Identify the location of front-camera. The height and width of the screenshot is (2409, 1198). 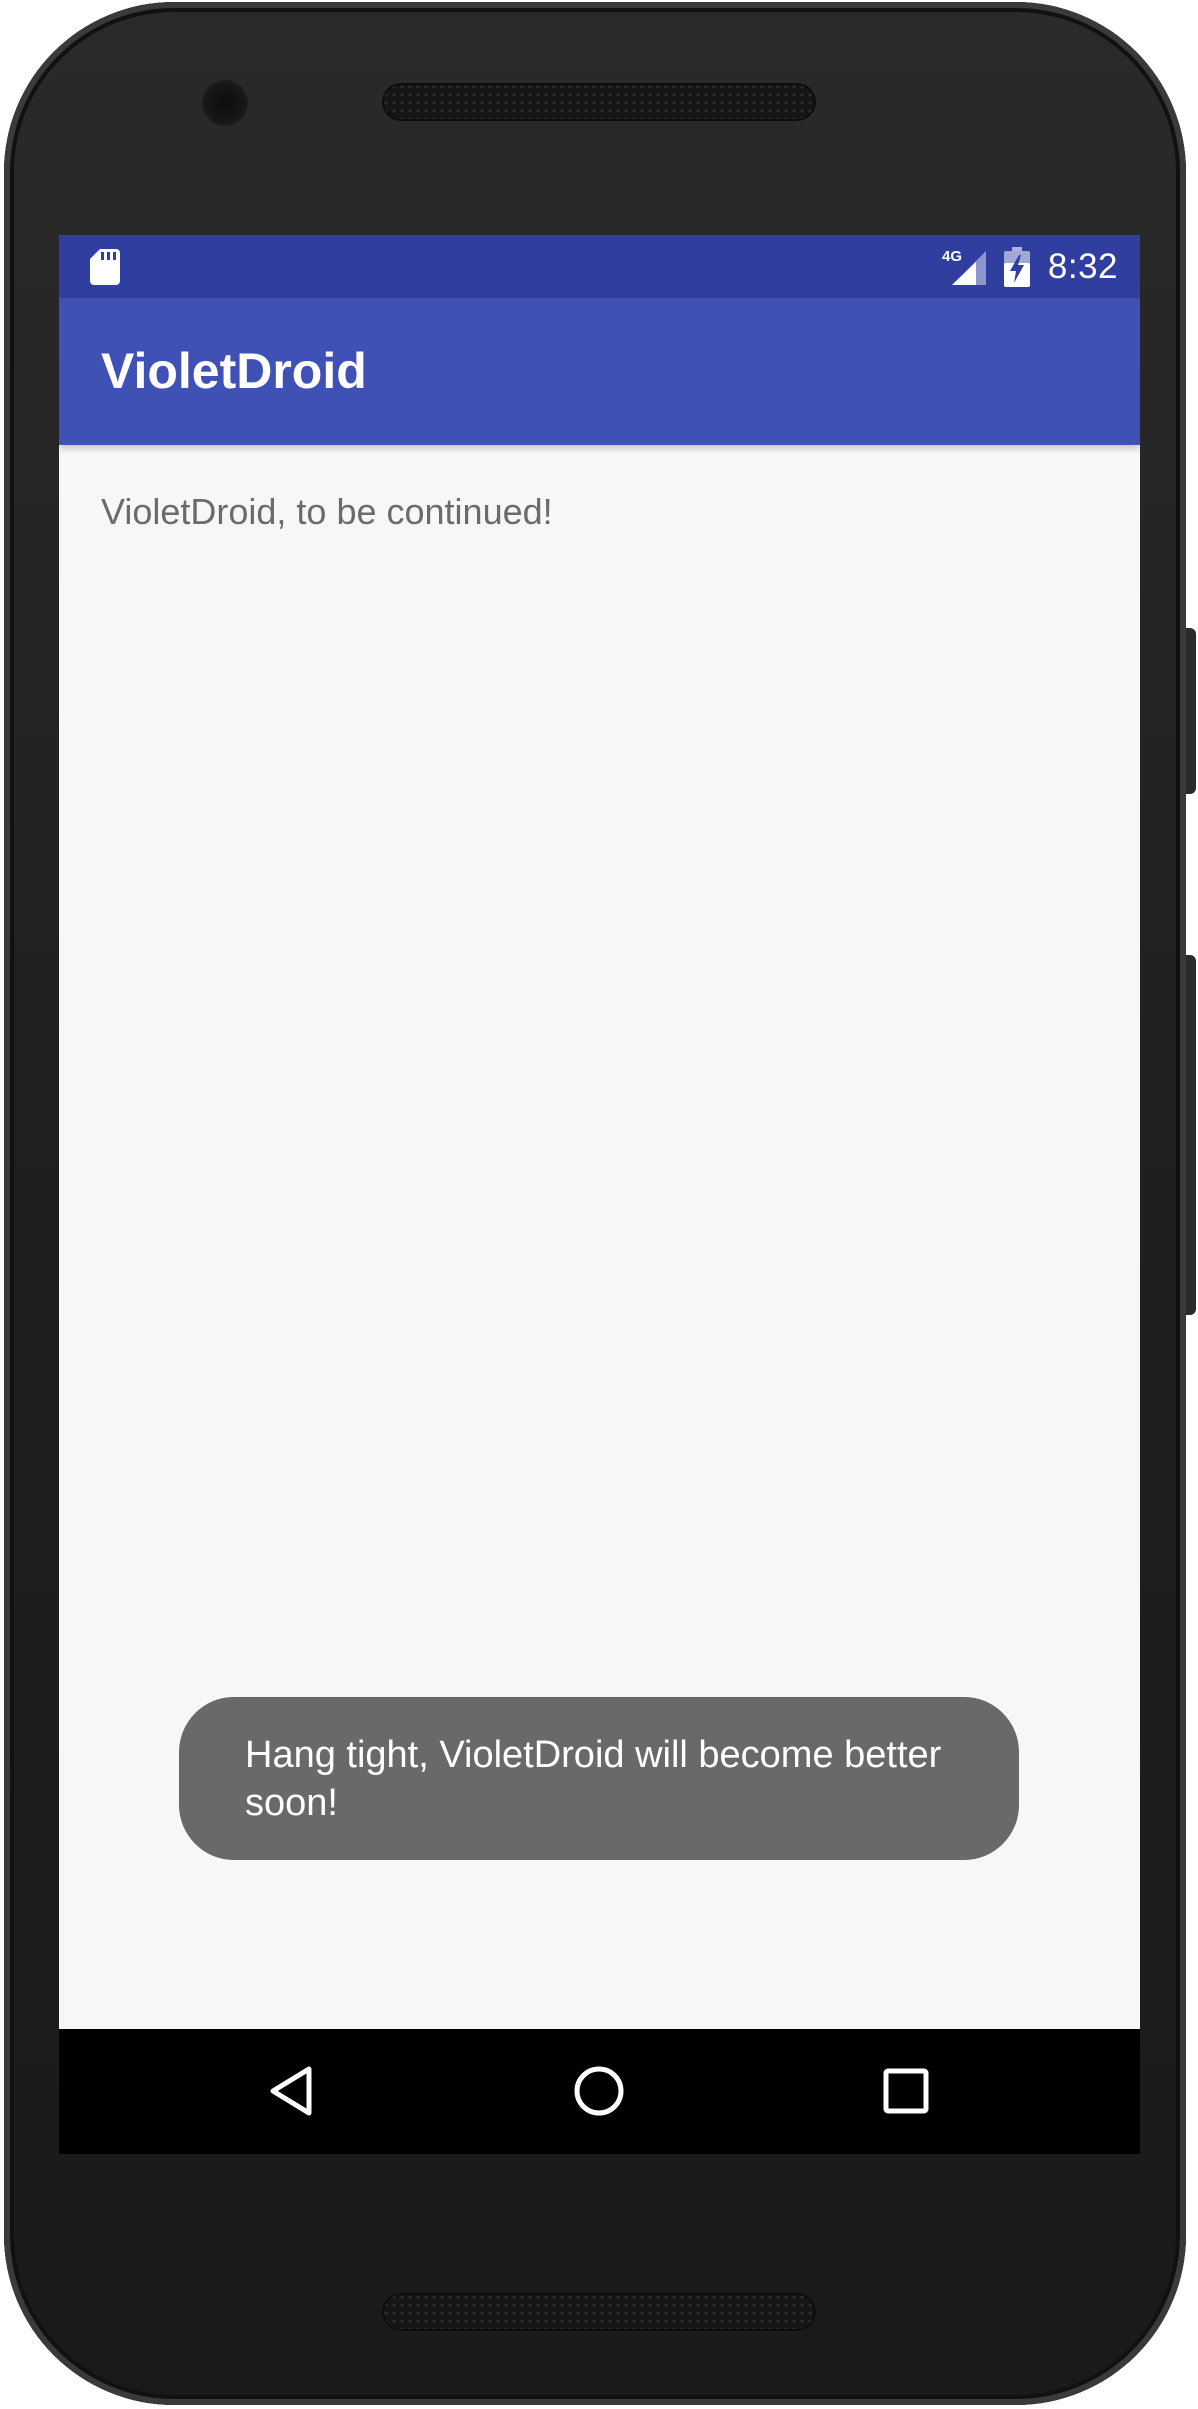
(225, 103).